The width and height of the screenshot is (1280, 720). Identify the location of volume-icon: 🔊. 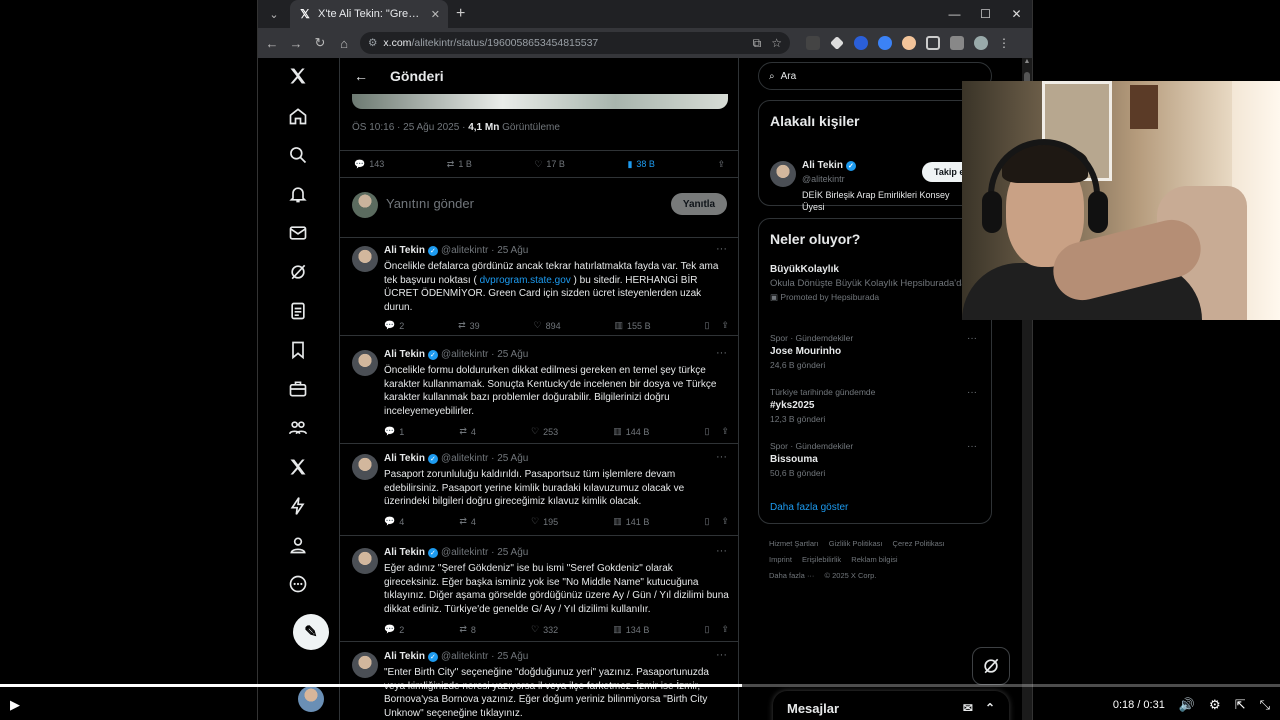
(1187, 705).